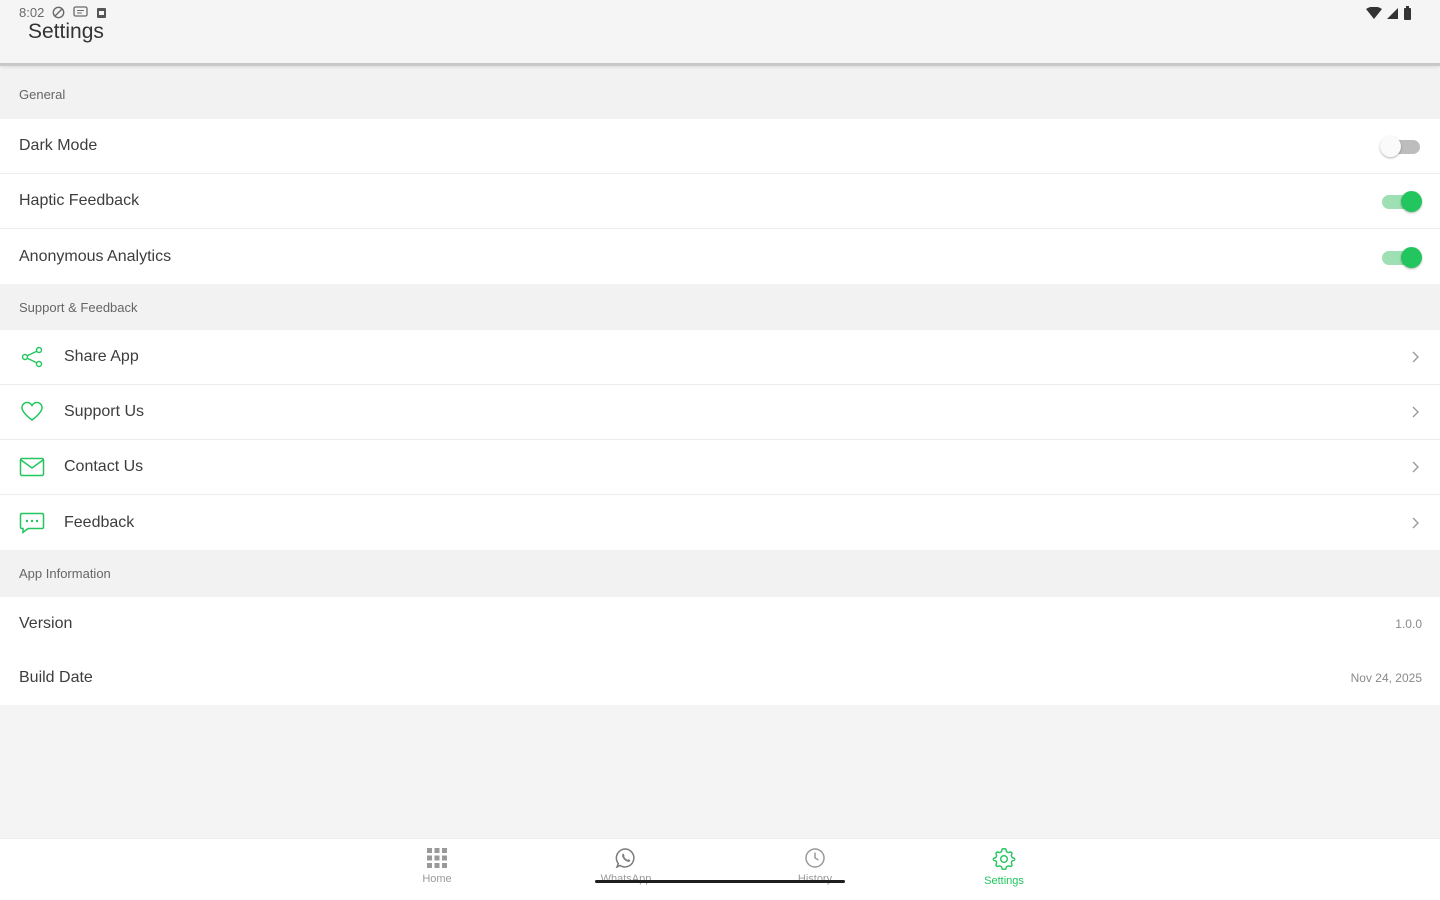 This screenshot has height=900, width=1440. Describe the element at coordinates (720, 94) in the screenshot. I see `section-header-general: General` at that location.